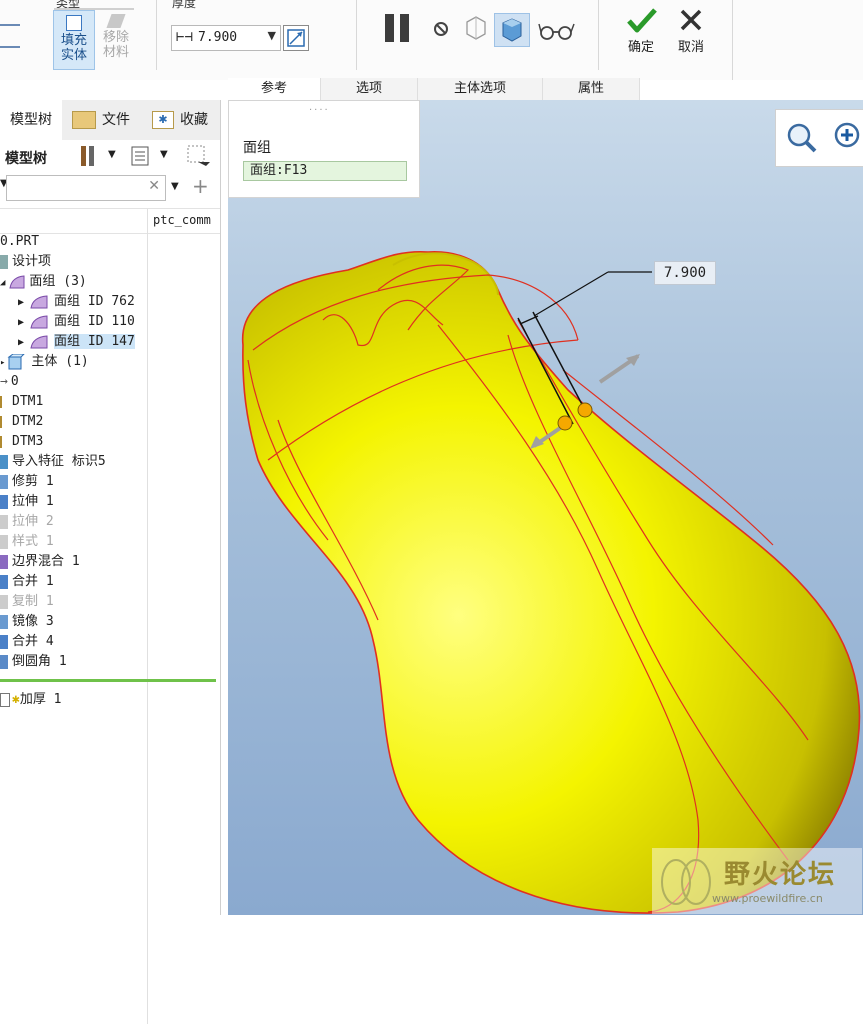 The image size is (863, 1024). I want to click on tree-item-label: 合并 1, so click(33, 581).